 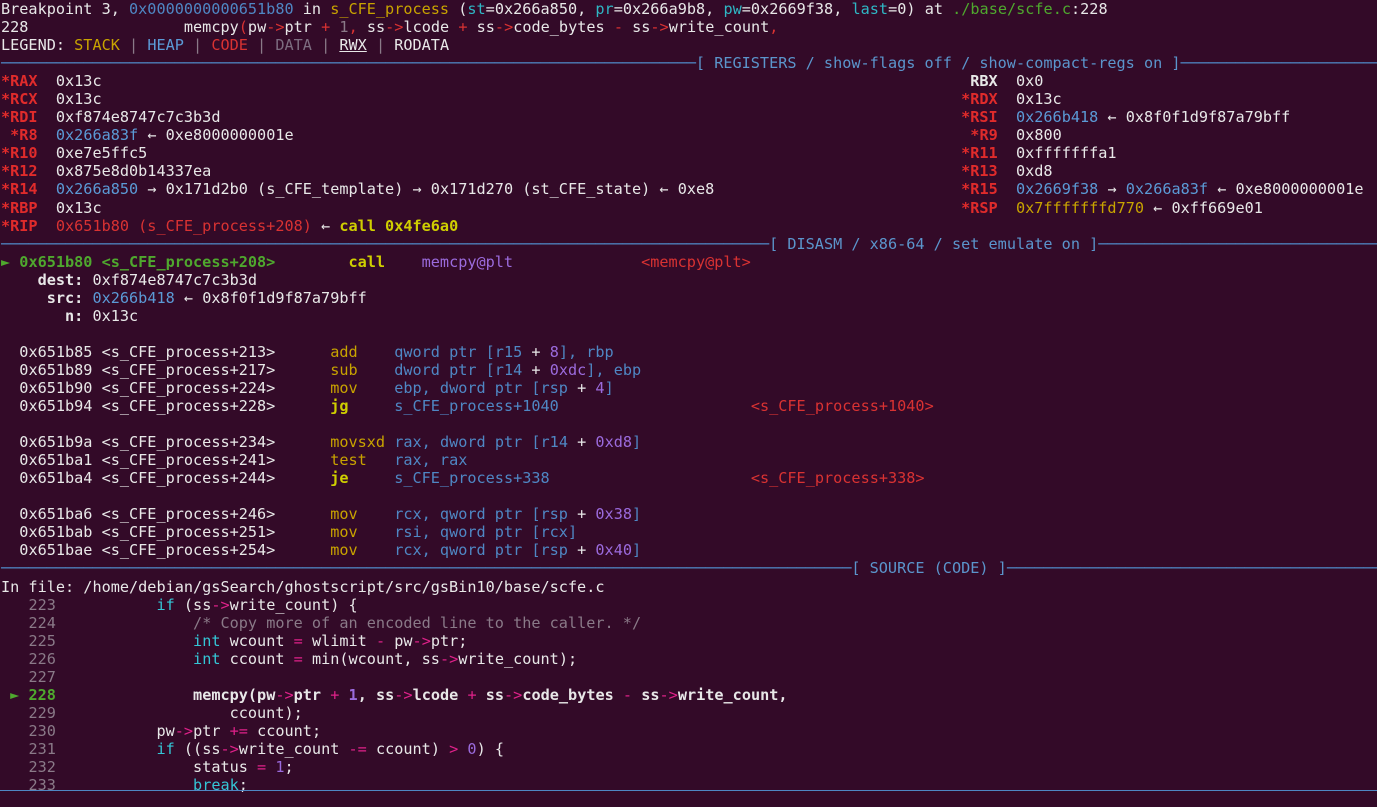 I want to click on echo-token-14: ->, so click(x=504, y=27).